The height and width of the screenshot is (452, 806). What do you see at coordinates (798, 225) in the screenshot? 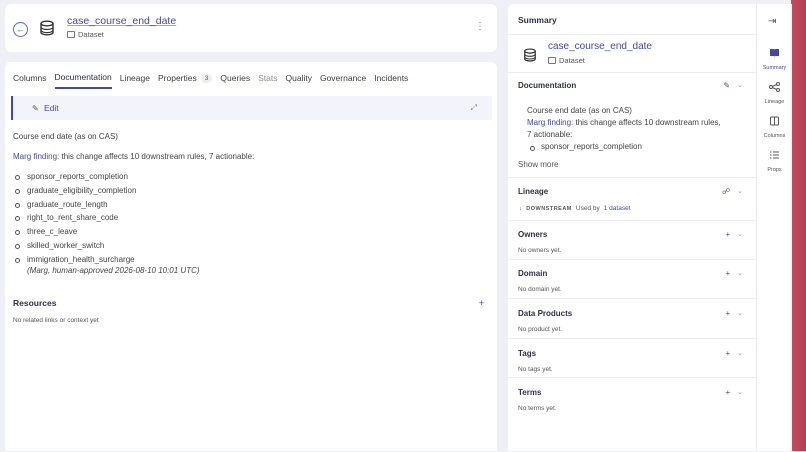
I see `background-strip` at bounding box center [798, 225].